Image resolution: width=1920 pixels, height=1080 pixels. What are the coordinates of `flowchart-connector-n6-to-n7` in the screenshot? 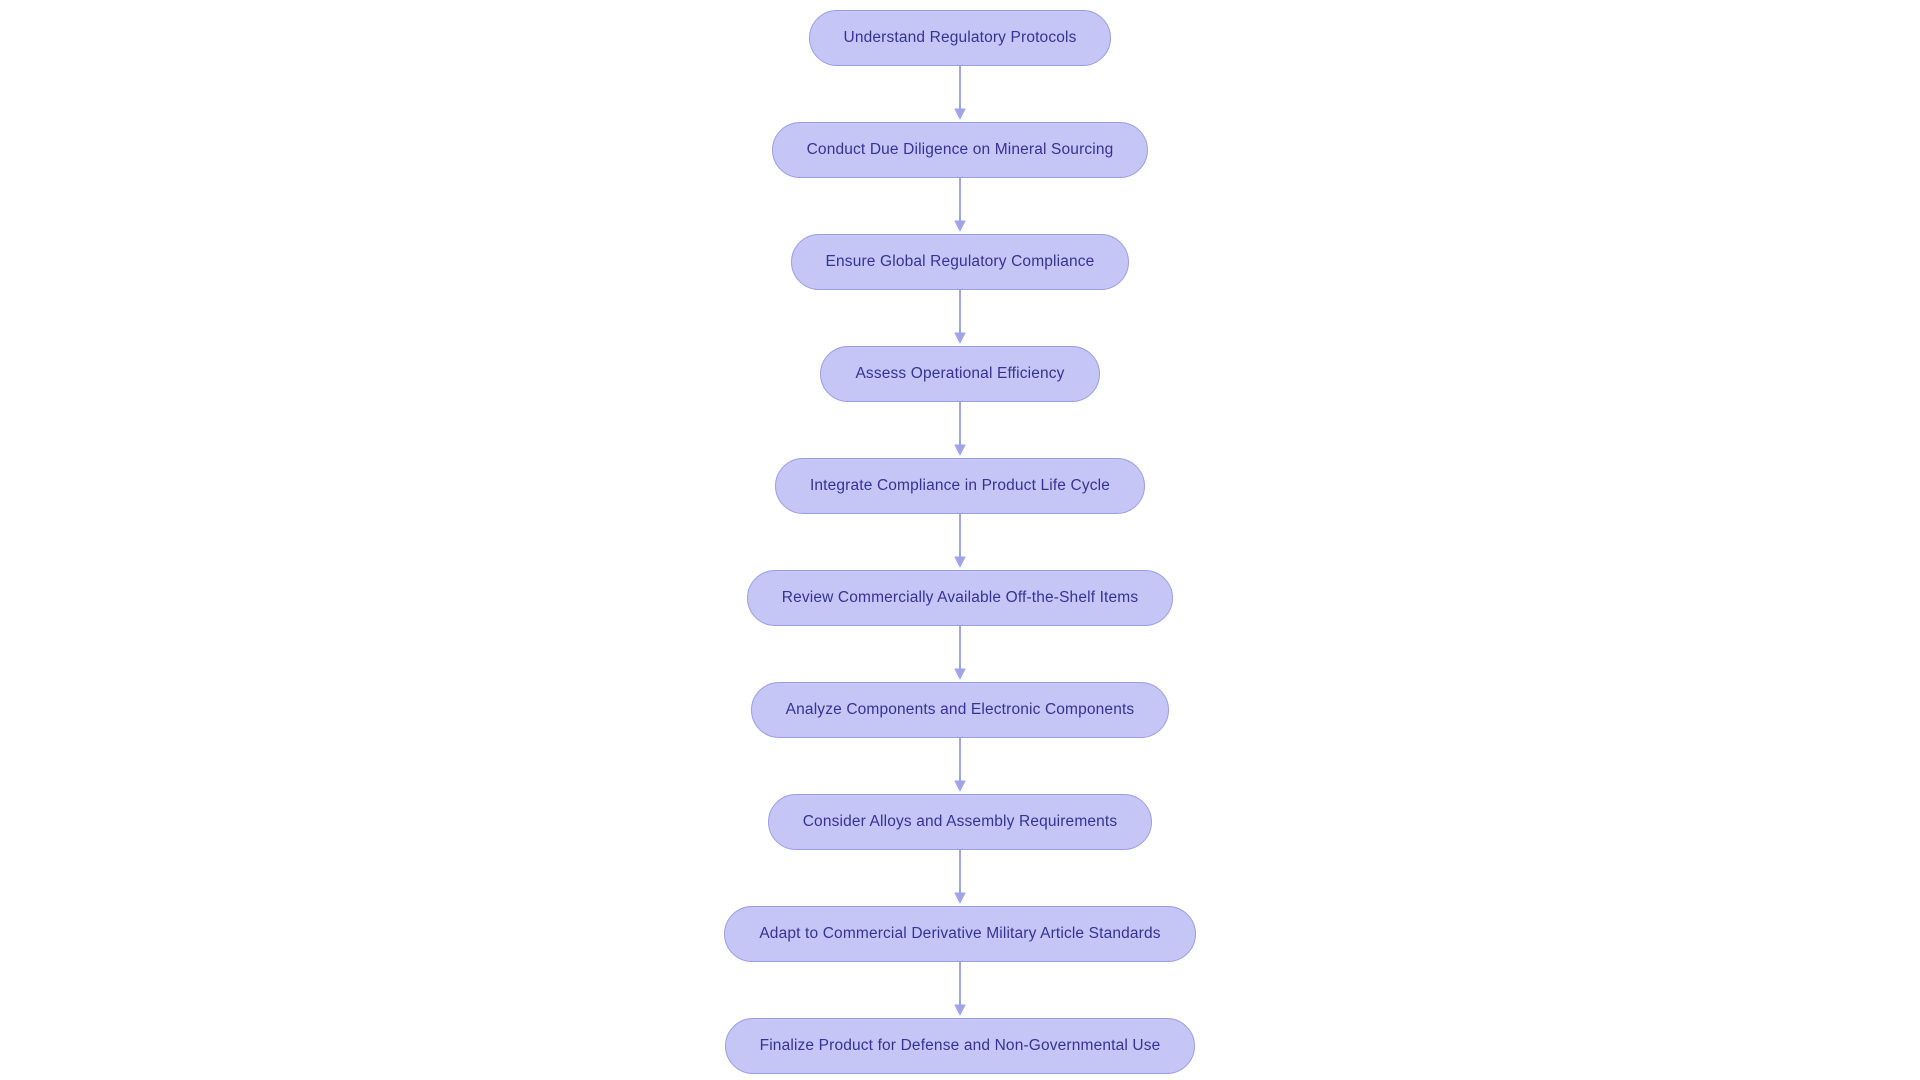 It's located at (960, 653).